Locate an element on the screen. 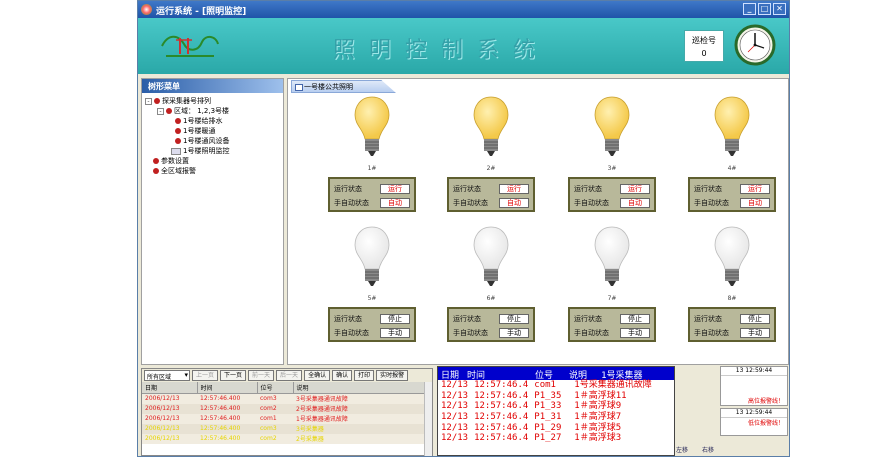  lamp-tile: 5# 运行状态 停止 手自动状态 手动 is located at coordinates (372, 295).